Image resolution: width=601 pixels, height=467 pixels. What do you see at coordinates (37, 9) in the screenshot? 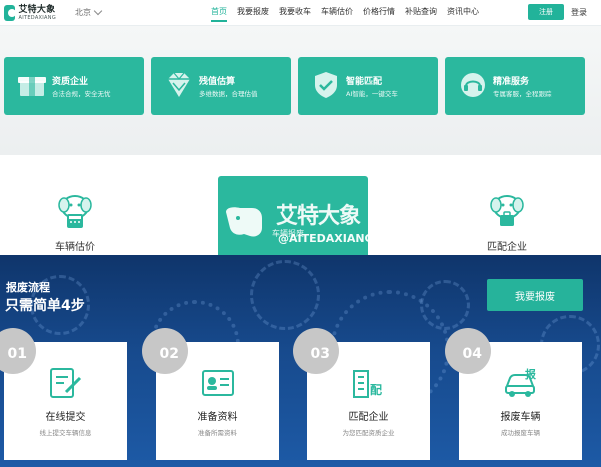
I see `logo-cn-text: 艾特大象` at bounding box center [37, 9].